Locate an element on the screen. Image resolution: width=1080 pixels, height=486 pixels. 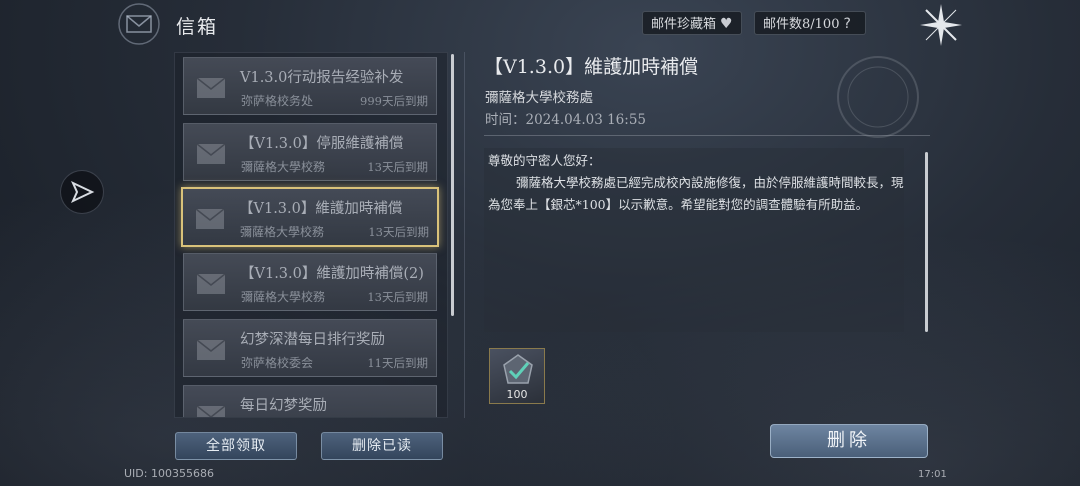
mail-item: 每日幻梦奖励 is located at coordinates (310, 401).